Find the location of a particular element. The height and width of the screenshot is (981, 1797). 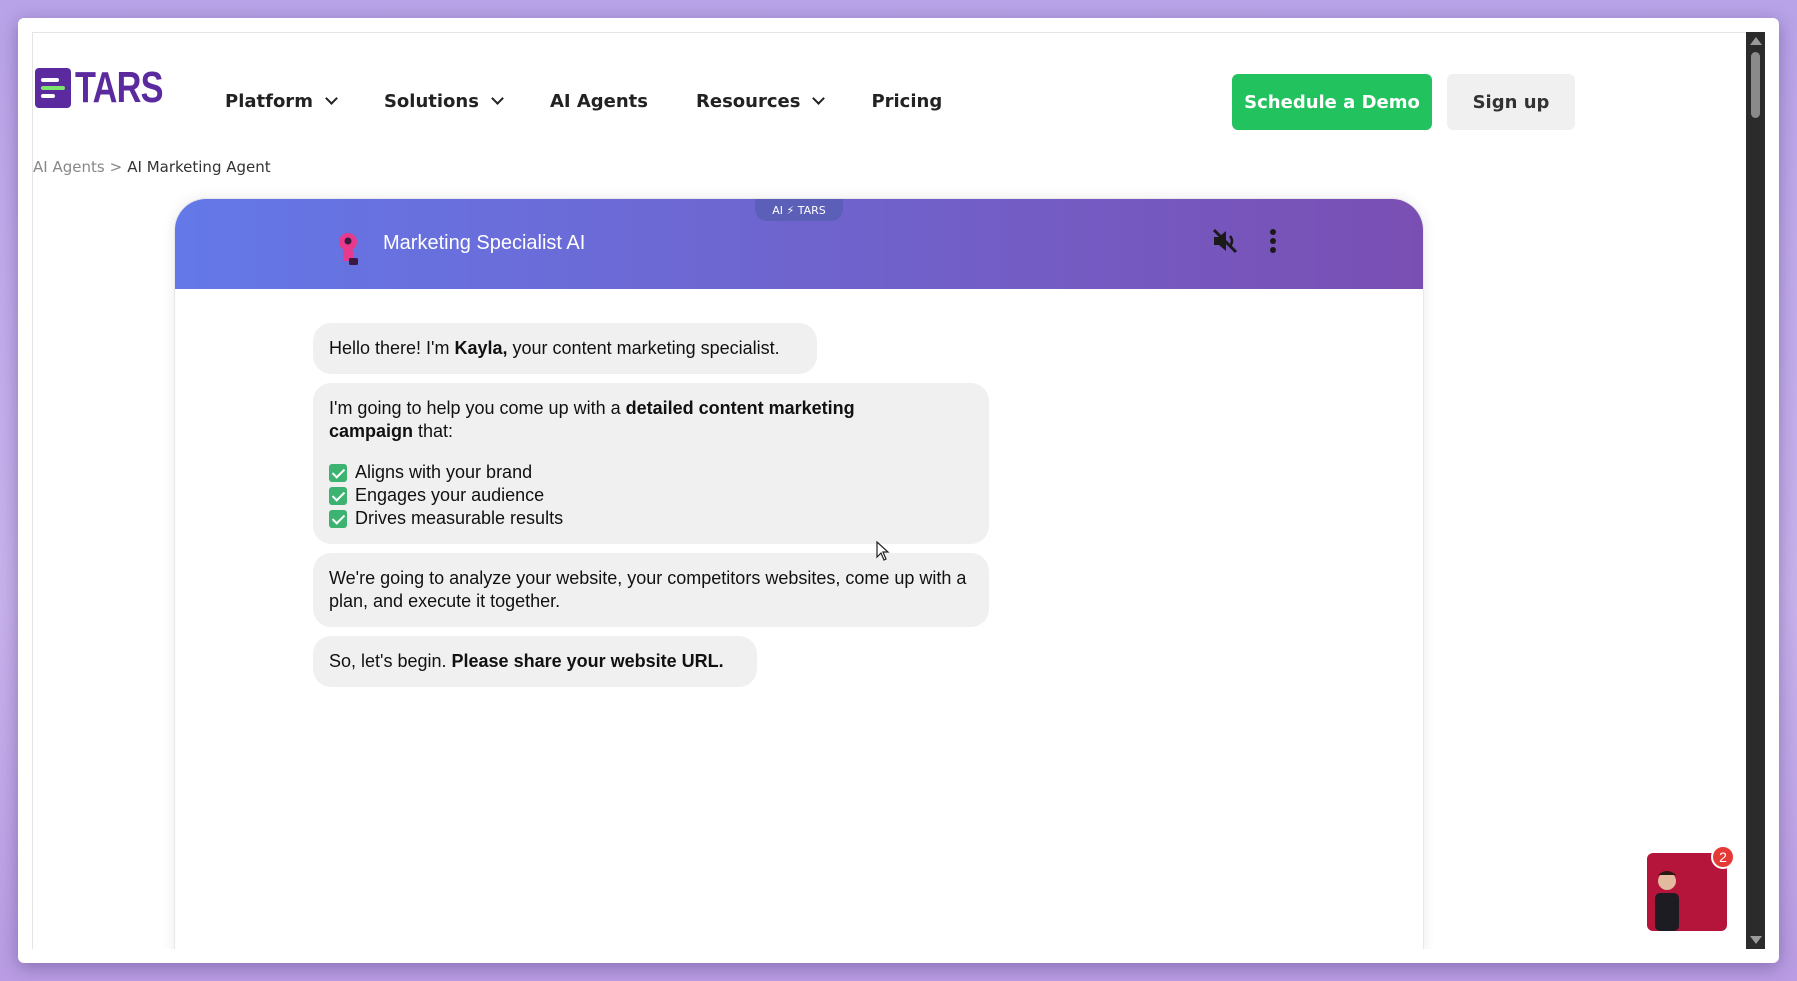

message-text: that: is located at coordinates (433, 431).